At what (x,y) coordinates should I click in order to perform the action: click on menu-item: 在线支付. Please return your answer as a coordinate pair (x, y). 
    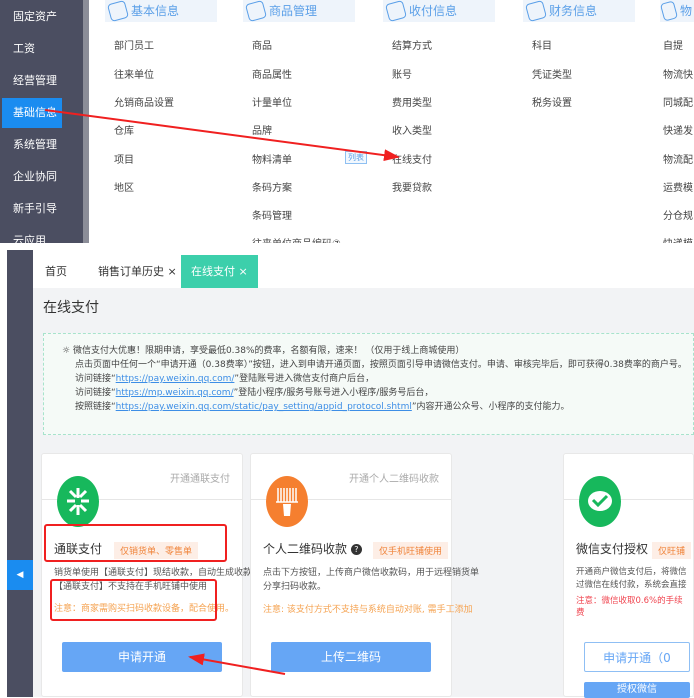
    Looking at the image, I should click on (412, 158).